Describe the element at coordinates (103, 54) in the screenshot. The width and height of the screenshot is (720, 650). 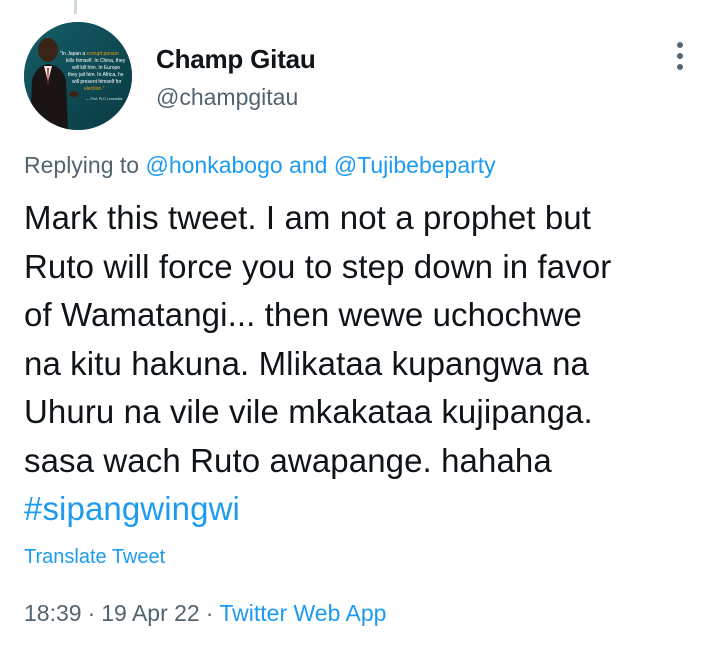
I see `avatar-quote-l1b: corrupt person` at that location.